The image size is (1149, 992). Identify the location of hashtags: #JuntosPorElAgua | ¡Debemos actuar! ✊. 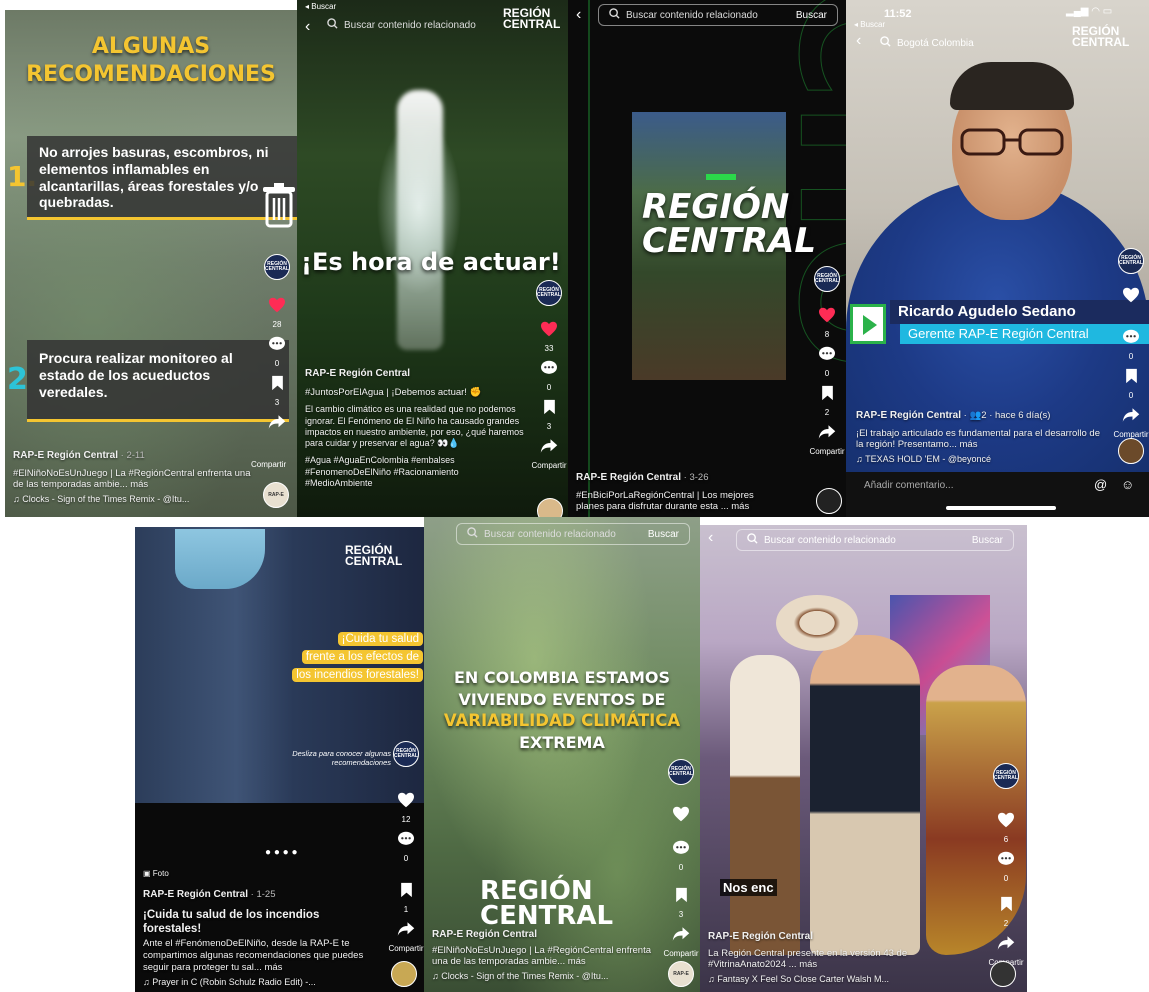
(416, 393).